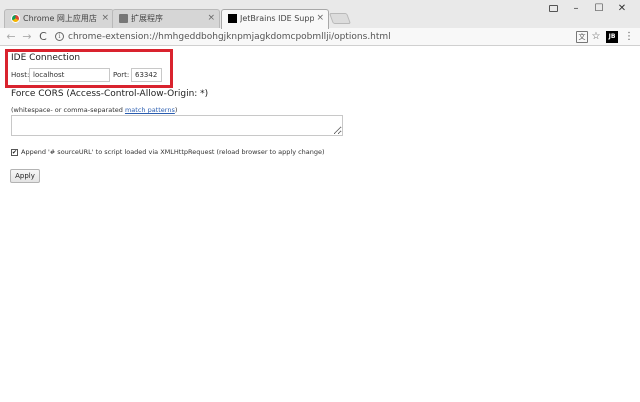 The width and height of the screenshot is (640, 402). What do you see at coordinates (176, 110) in the screenshot?
I see `cors-hint-suffix: )` at bounding box center [176, 110].